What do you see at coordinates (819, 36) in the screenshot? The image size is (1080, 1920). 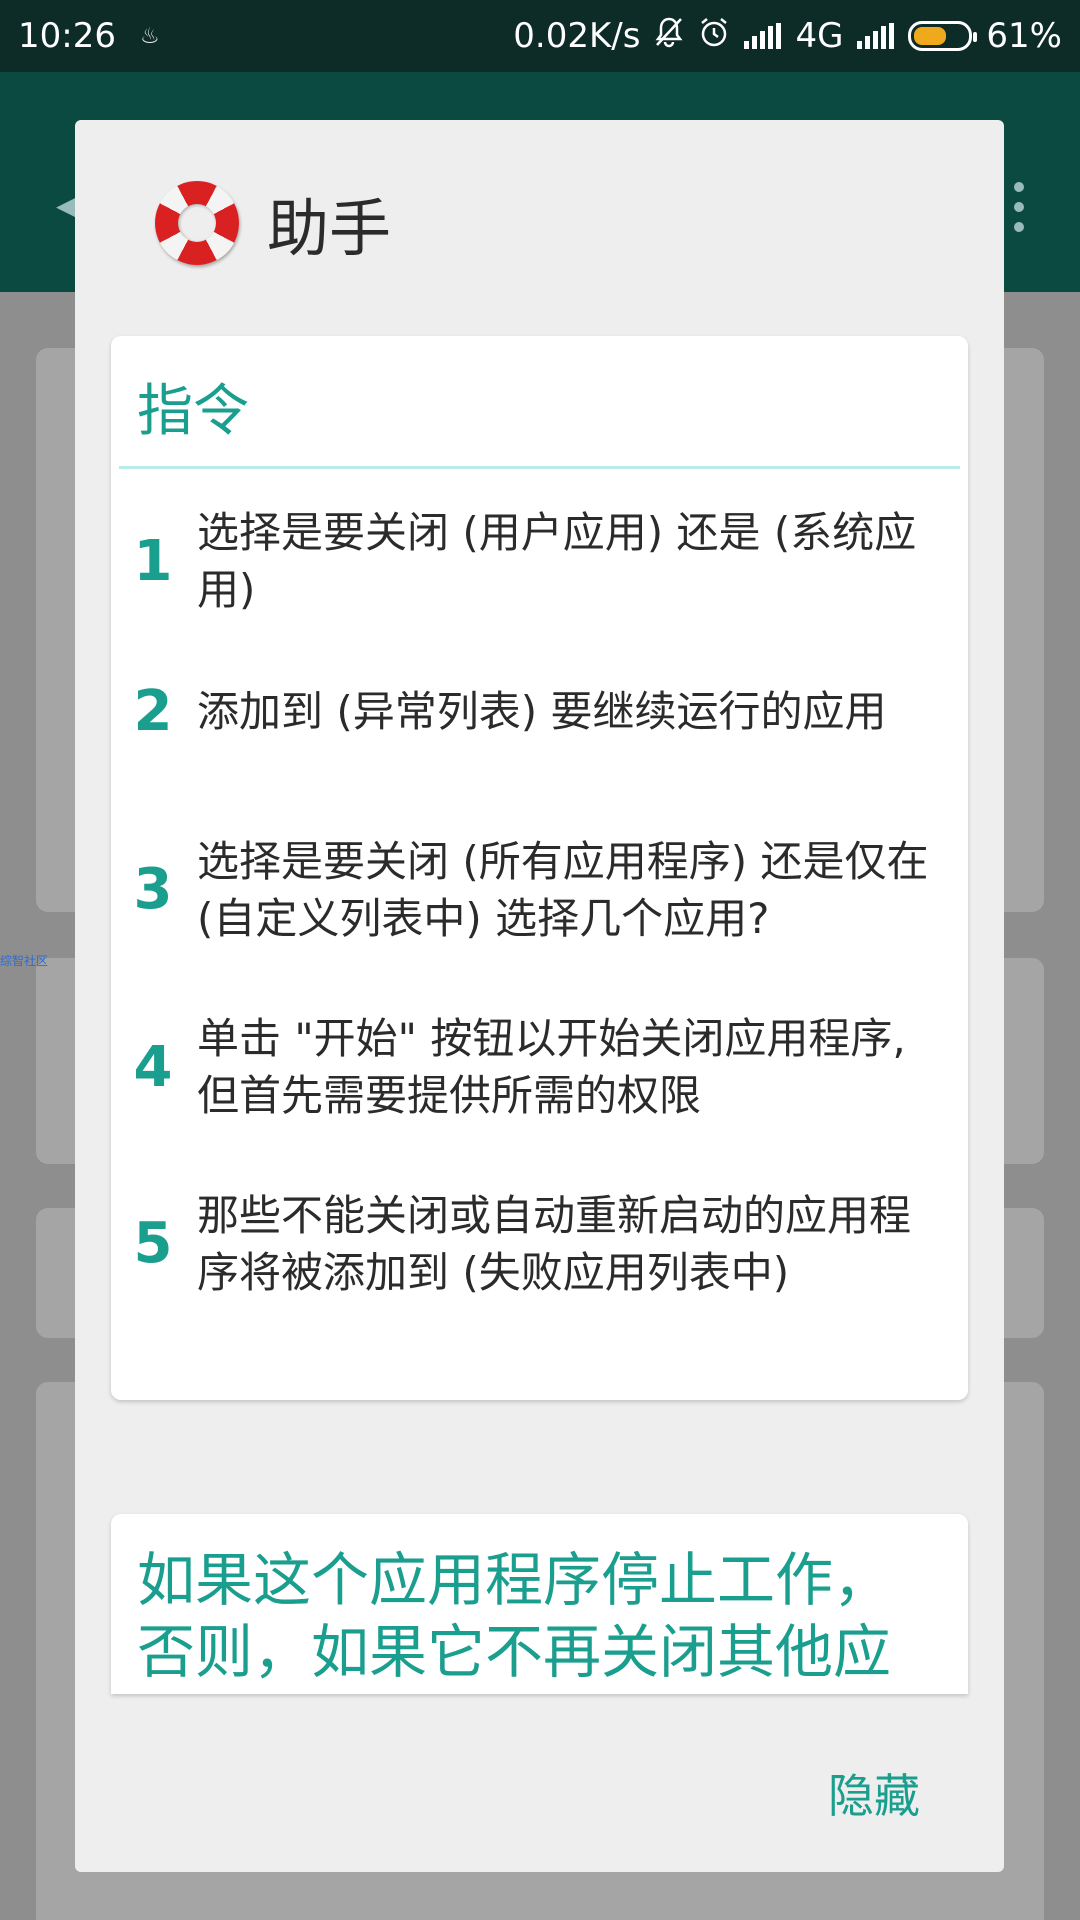 I see `network-type: 4G` at bounding box center [819, 36].